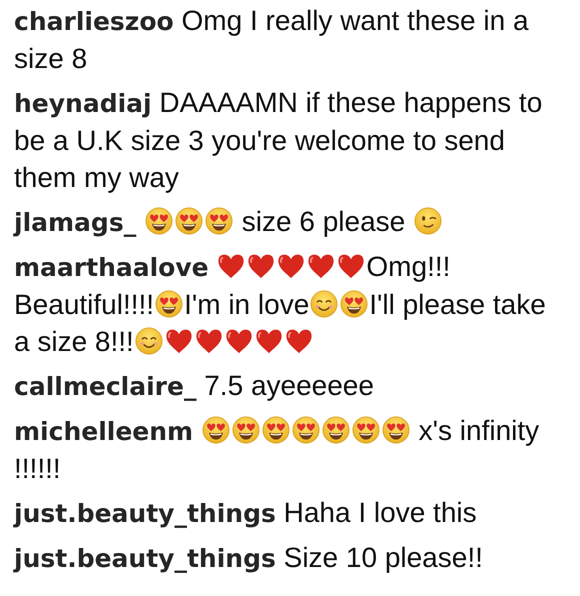 Image resolution: width=580 pixels, height=596 pixels. What do you see at coordinates (83, 103) in the screenshot?
I see `username-link: heynadiaj` at bounding box center [83, 103].